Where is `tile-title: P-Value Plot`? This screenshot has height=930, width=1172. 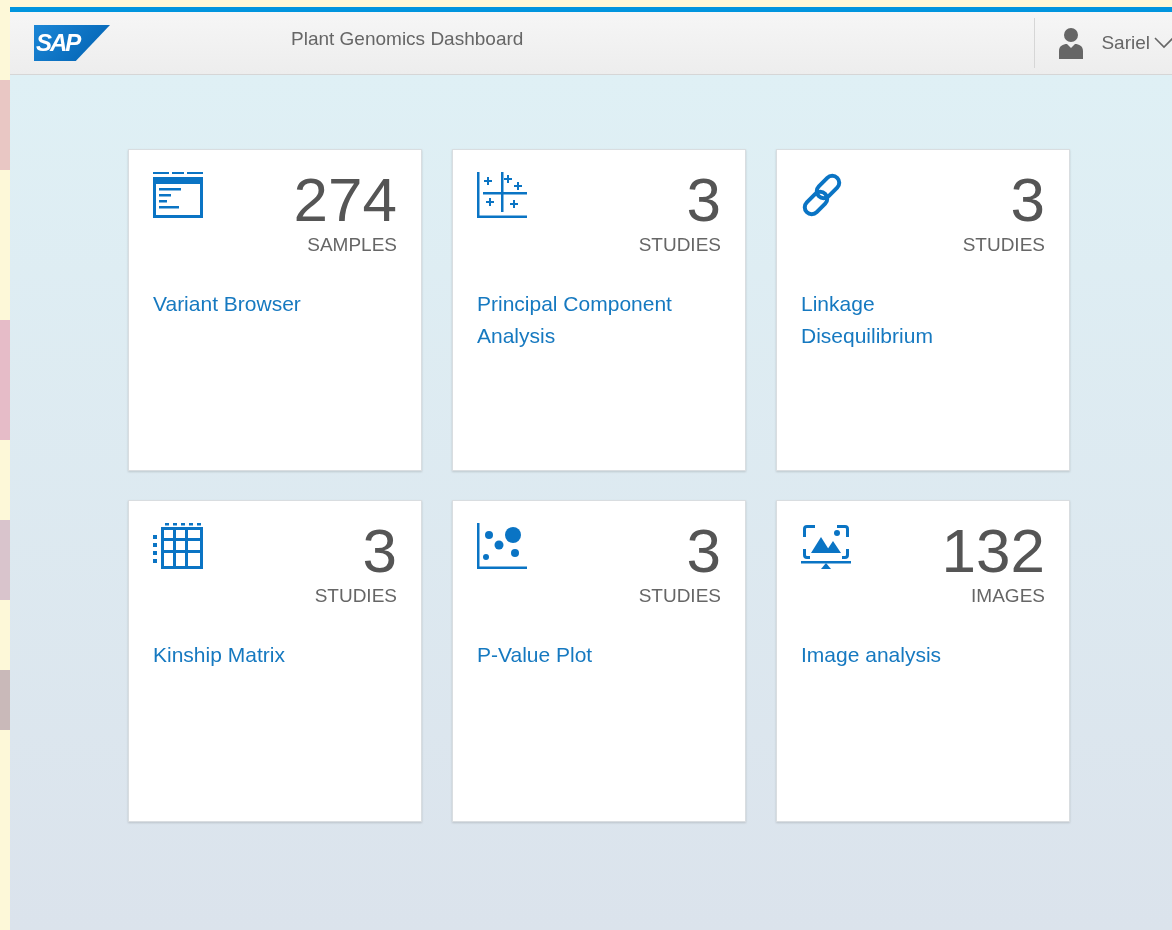 tile-title: P-Value Plot is located at coordinates (535, 655).